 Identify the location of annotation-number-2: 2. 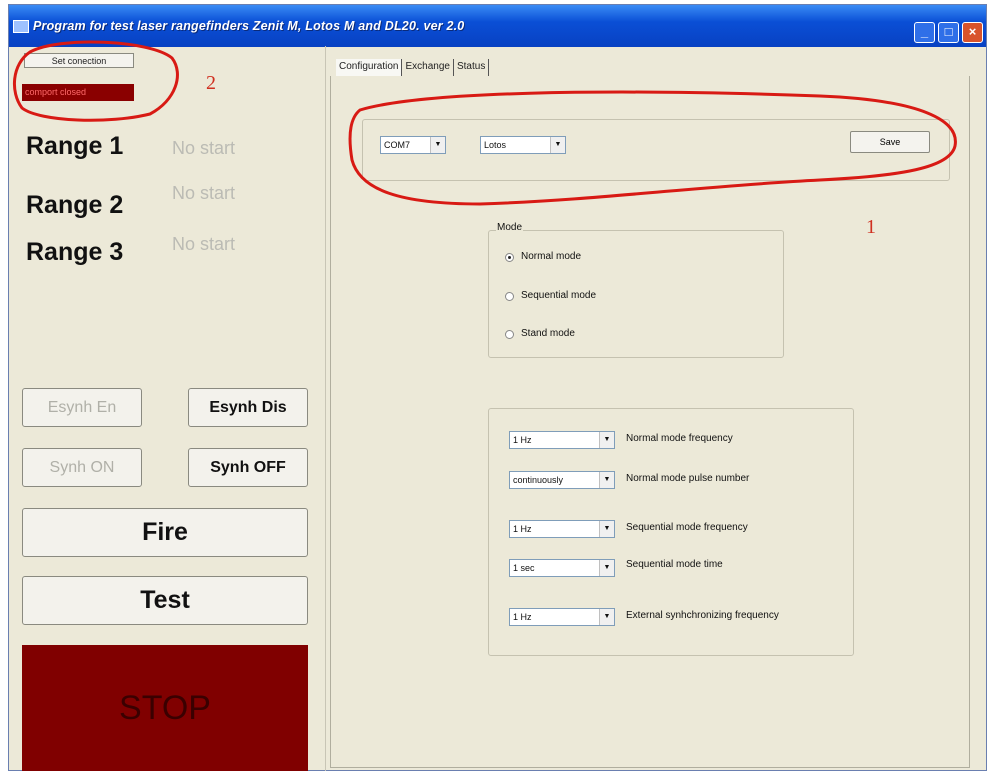
(211, 83).